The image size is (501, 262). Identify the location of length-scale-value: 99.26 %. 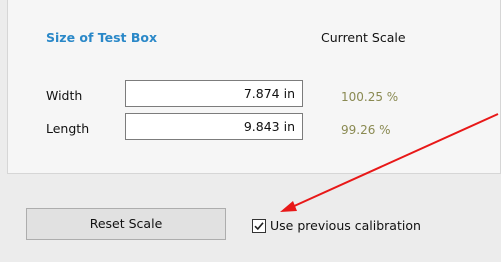
(366, 130).